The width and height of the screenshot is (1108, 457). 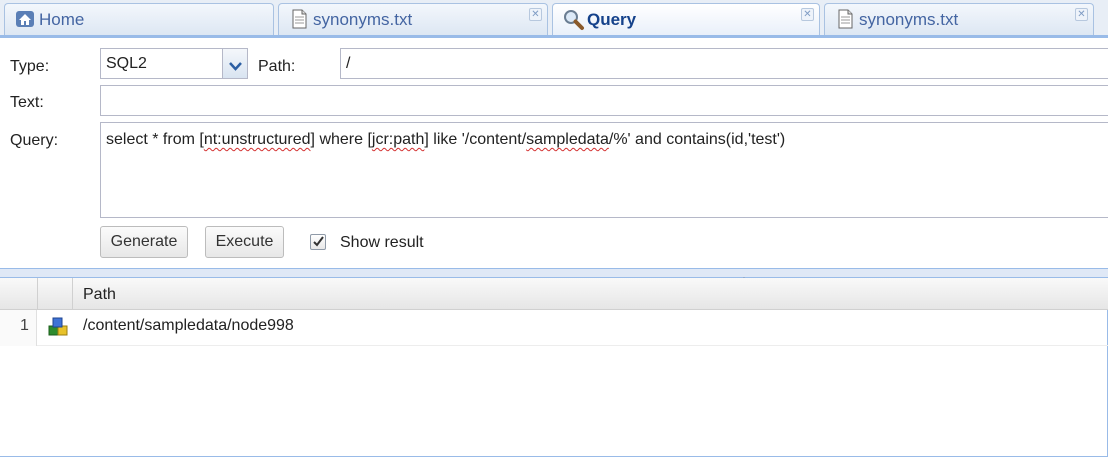 I want to click on checkmark-icon, so click(x=318, y=244).